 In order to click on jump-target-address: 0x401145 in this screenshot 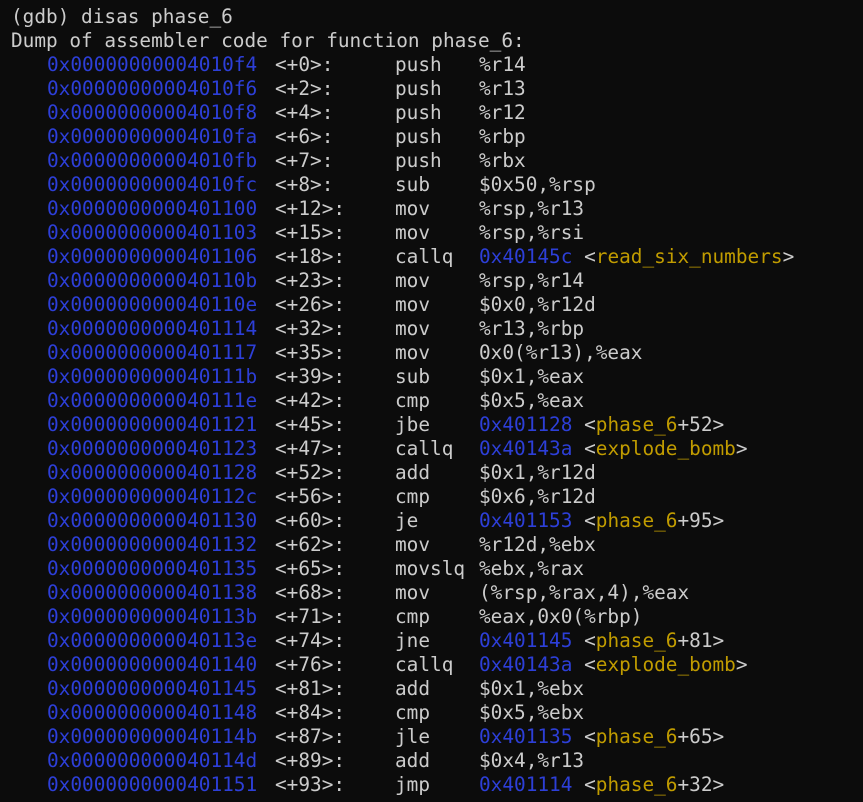, I will do `click(526, 640)`.